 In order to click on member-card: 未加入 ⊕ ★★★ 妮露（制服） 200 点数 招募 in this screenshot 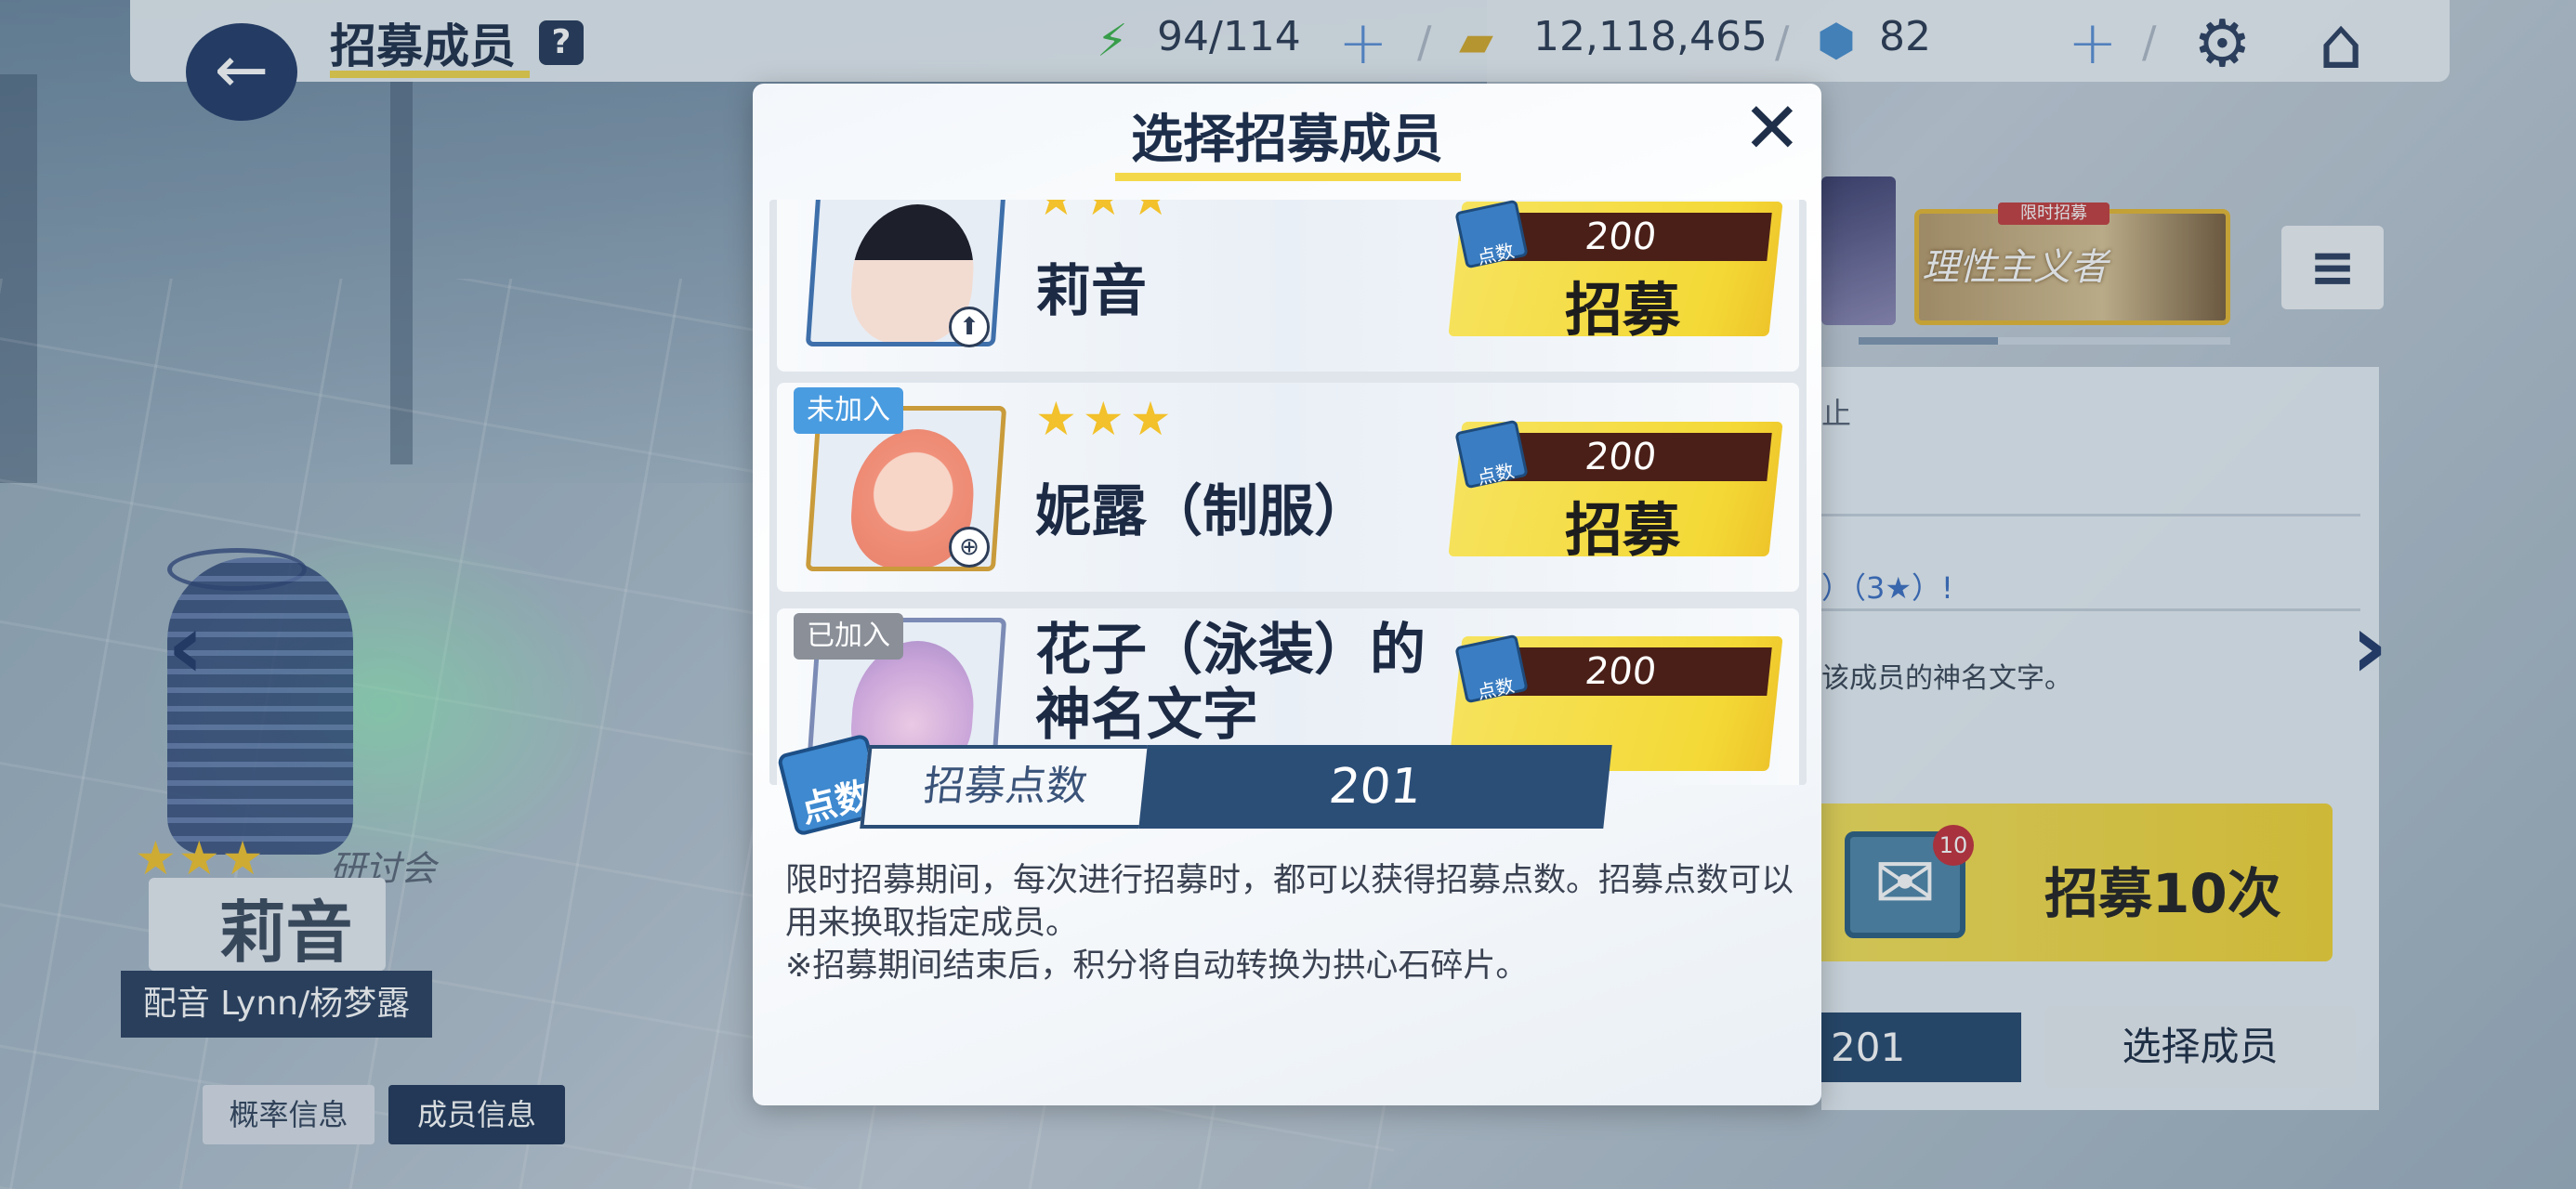, I will do `click(1288, 487)`.